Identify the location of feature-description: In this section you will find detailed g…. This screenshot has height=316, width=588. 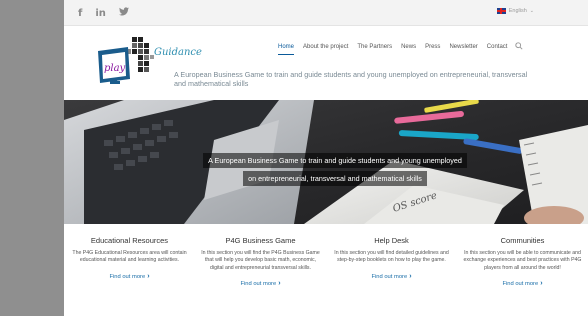
(391, 257).